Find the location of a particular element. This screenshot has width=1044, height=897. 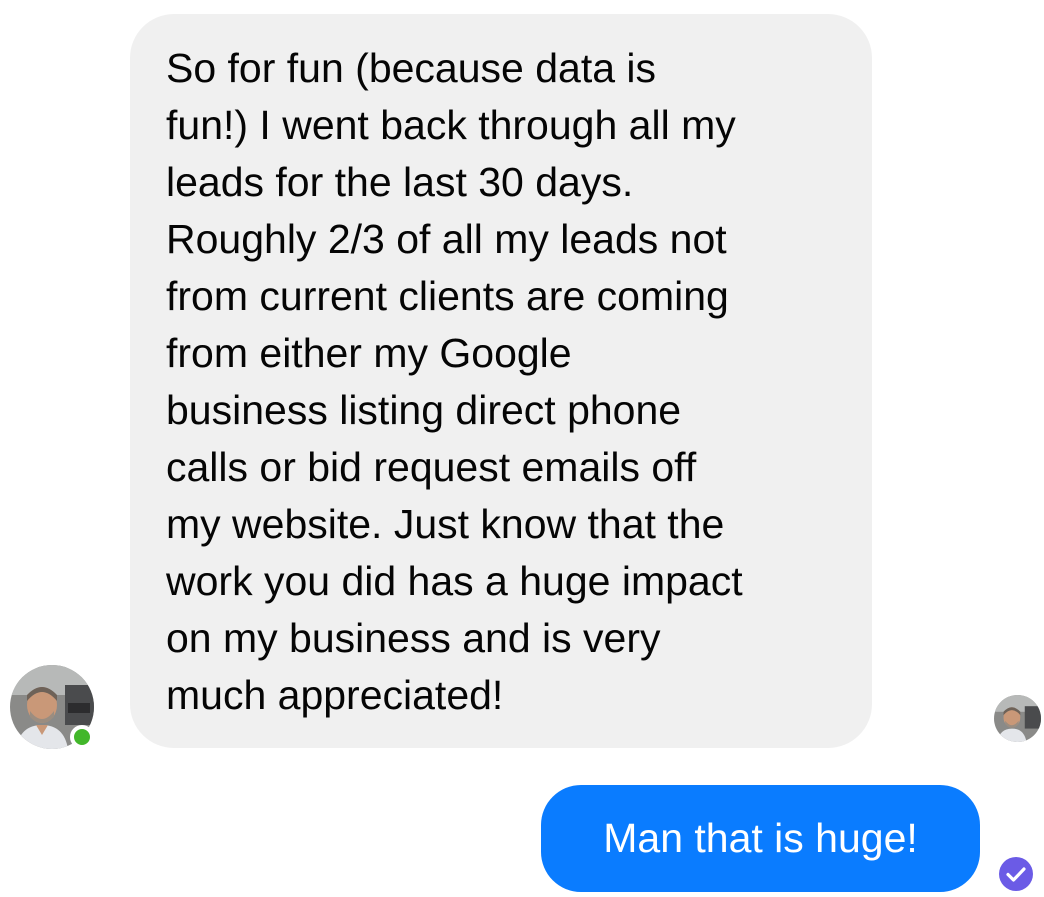

online-status-dot is located at coordinates (82, 737).